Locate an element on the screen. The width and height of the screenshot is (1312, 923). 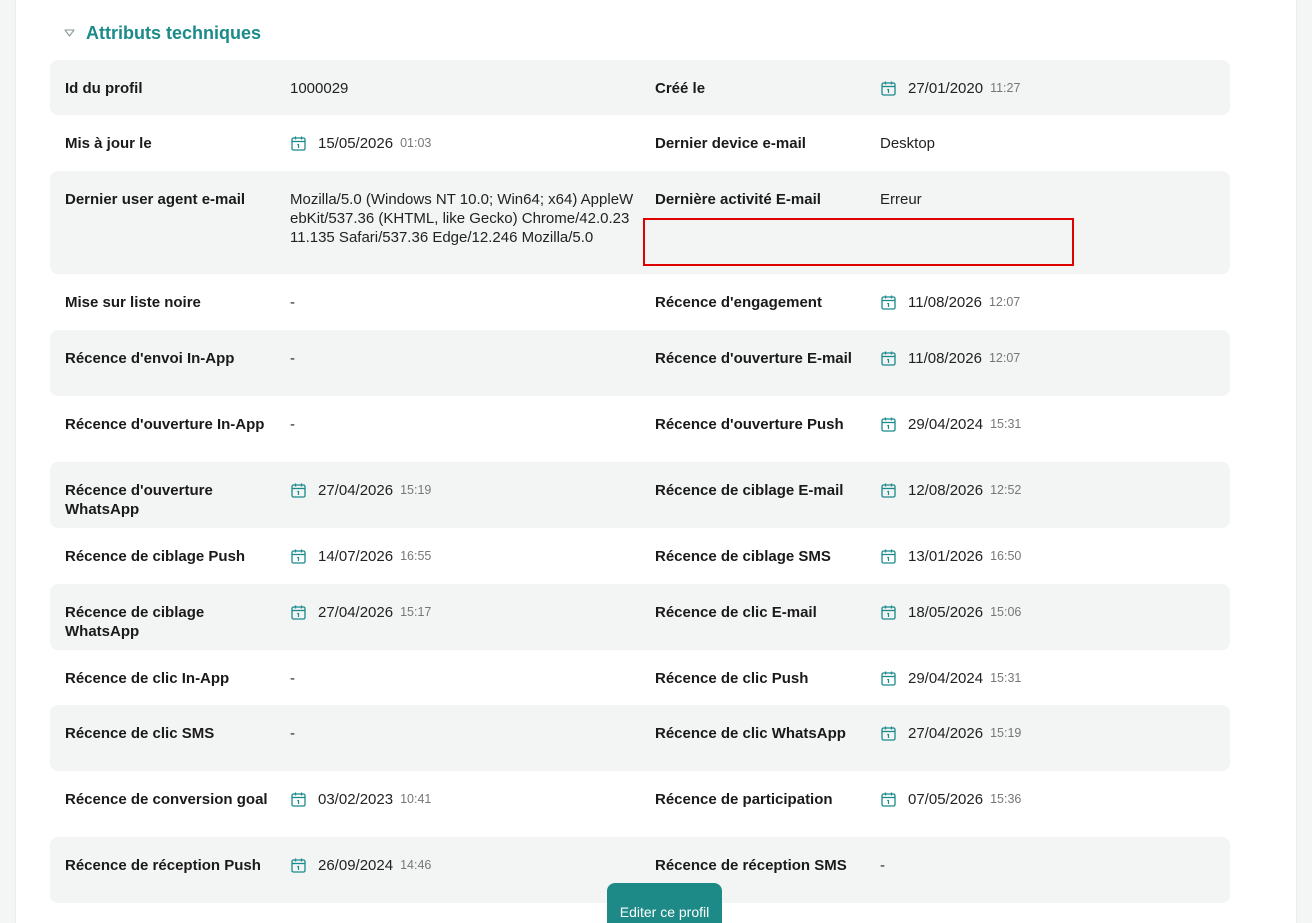
time-text: 12:52 is located at coordinates (1006, 490).